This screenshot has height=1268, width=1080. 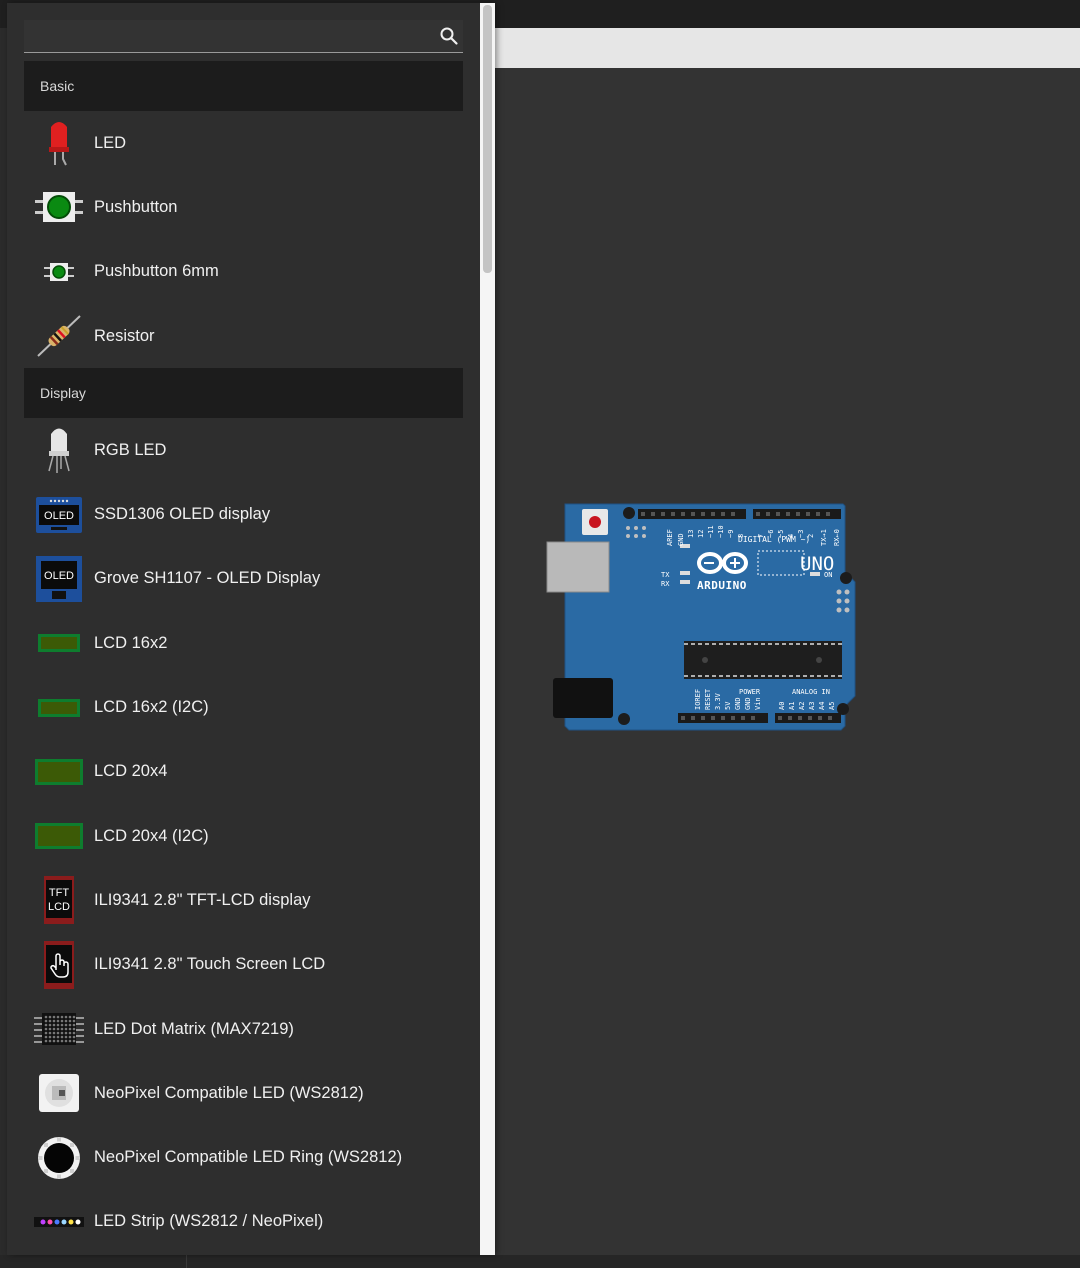 I want to click on part-item-ili9341-tft: TFT LCD ILI9341 2.8" TFT-LCD display, so click(x=243, y=900).